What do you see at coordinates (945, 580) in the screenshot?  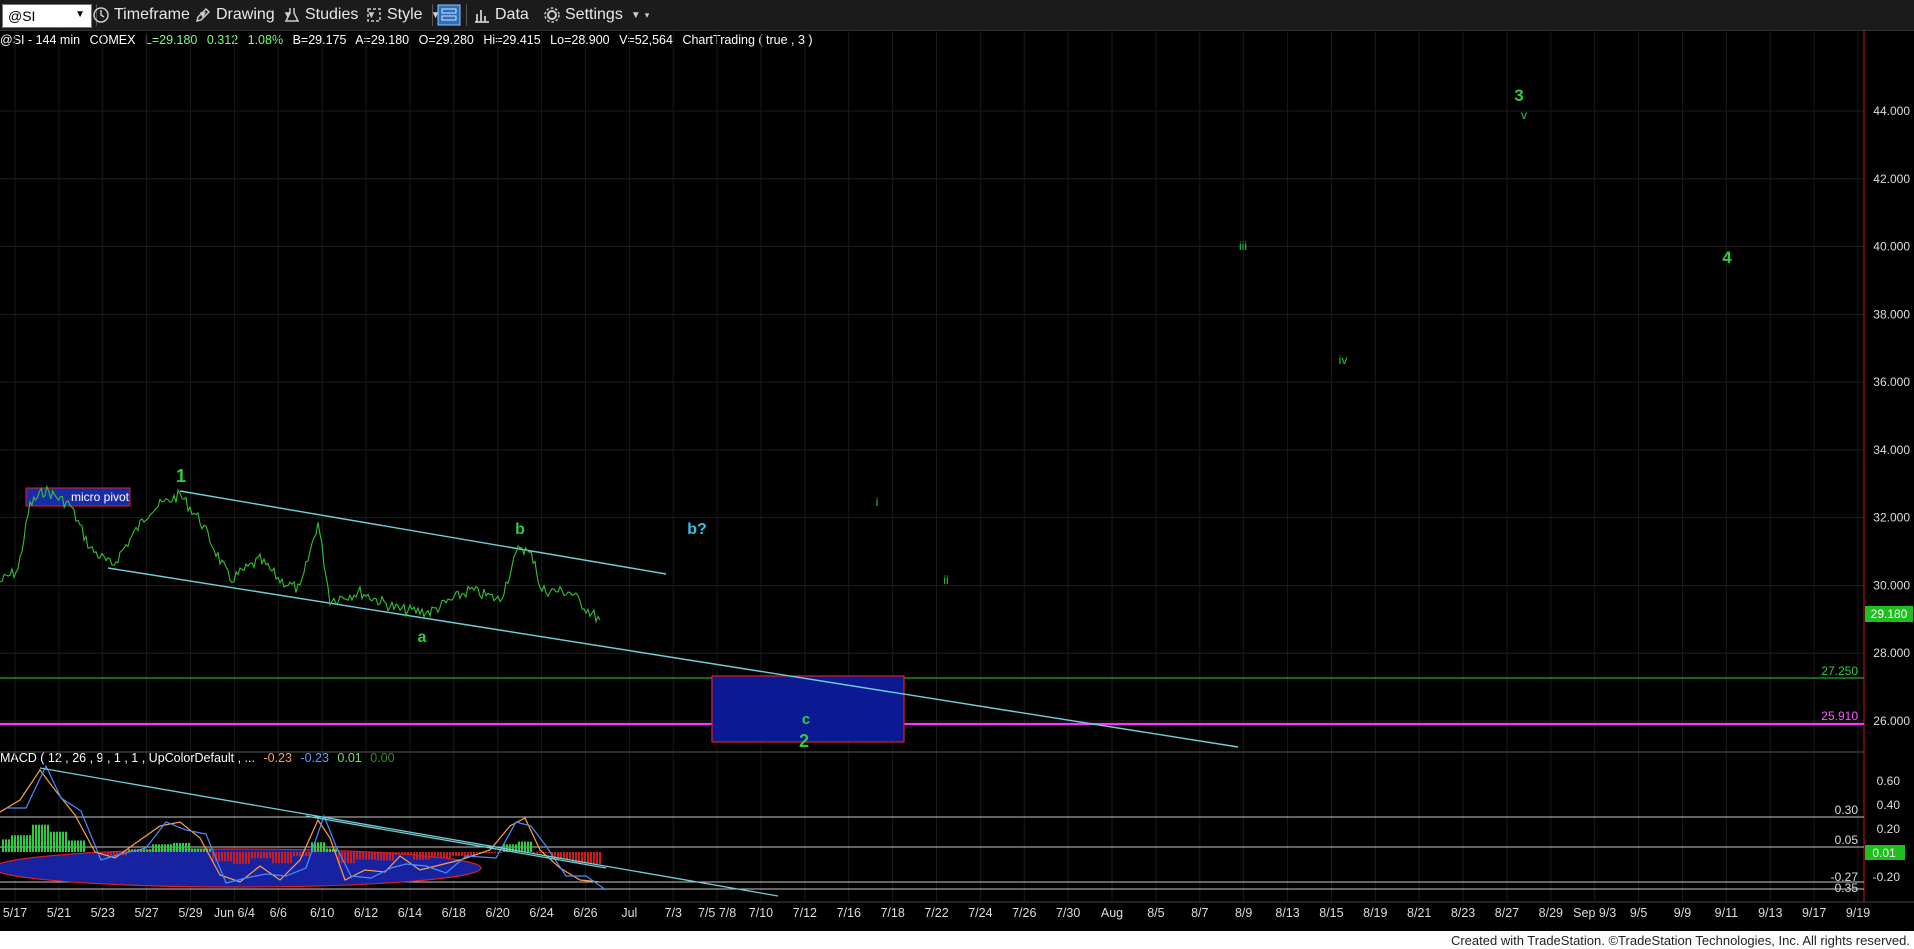 I see `wave-label-ii: ii` at bounding box center [945, 580].